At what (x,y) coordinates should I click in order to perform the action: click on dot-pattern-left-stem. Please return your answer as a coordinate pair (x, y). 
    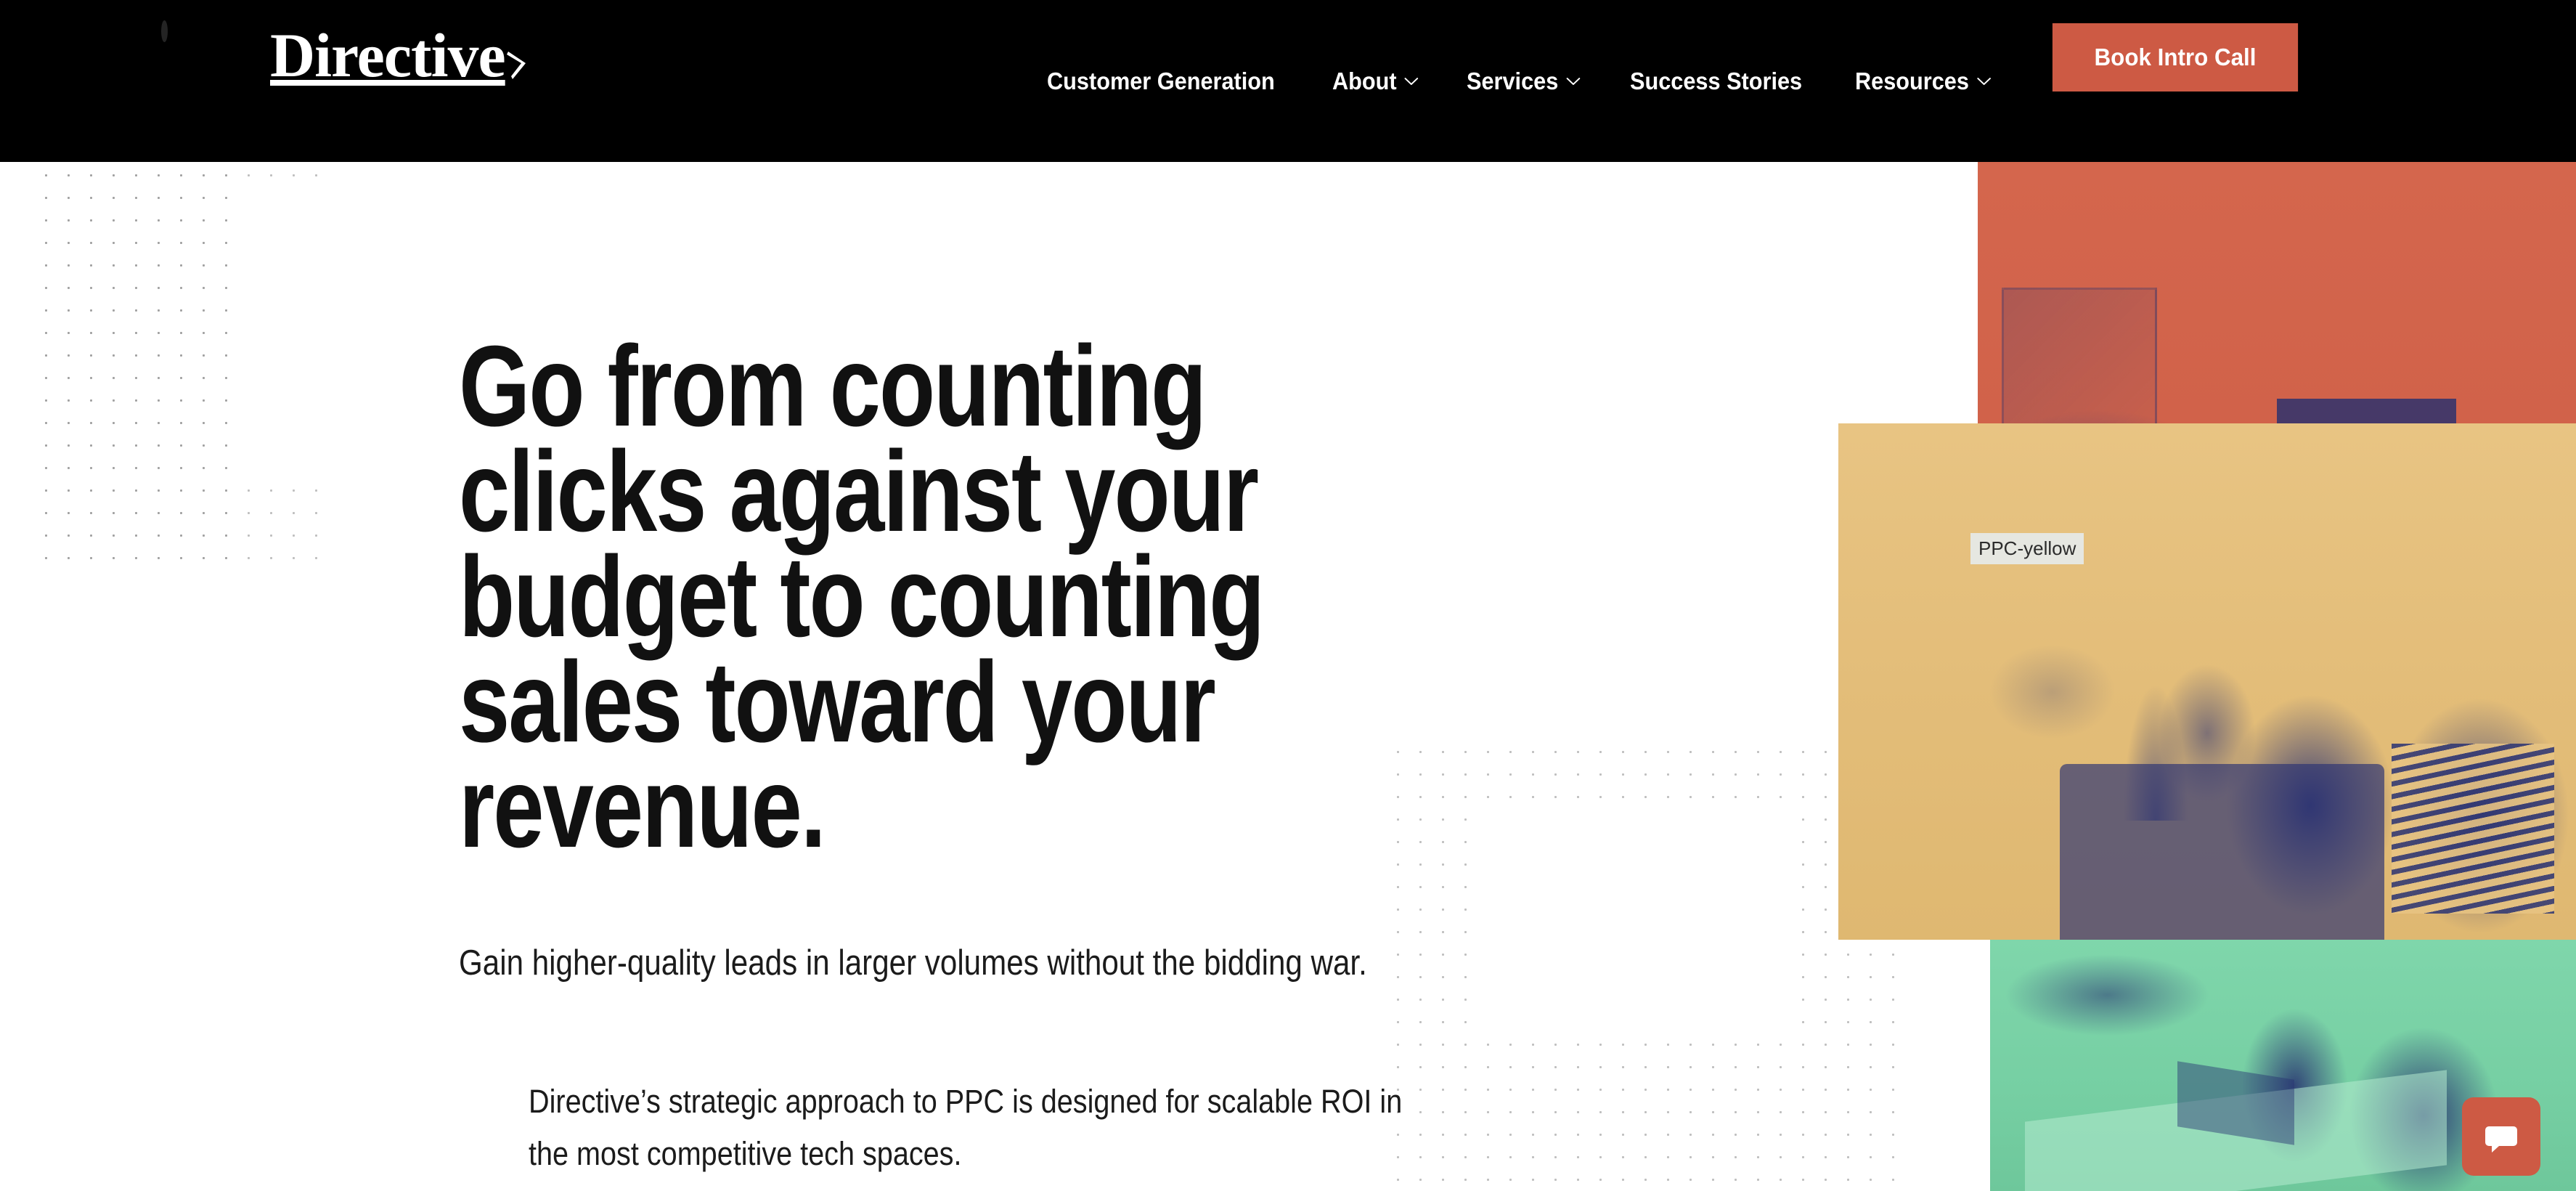
    Looking at the image, I should click on (133, 368).